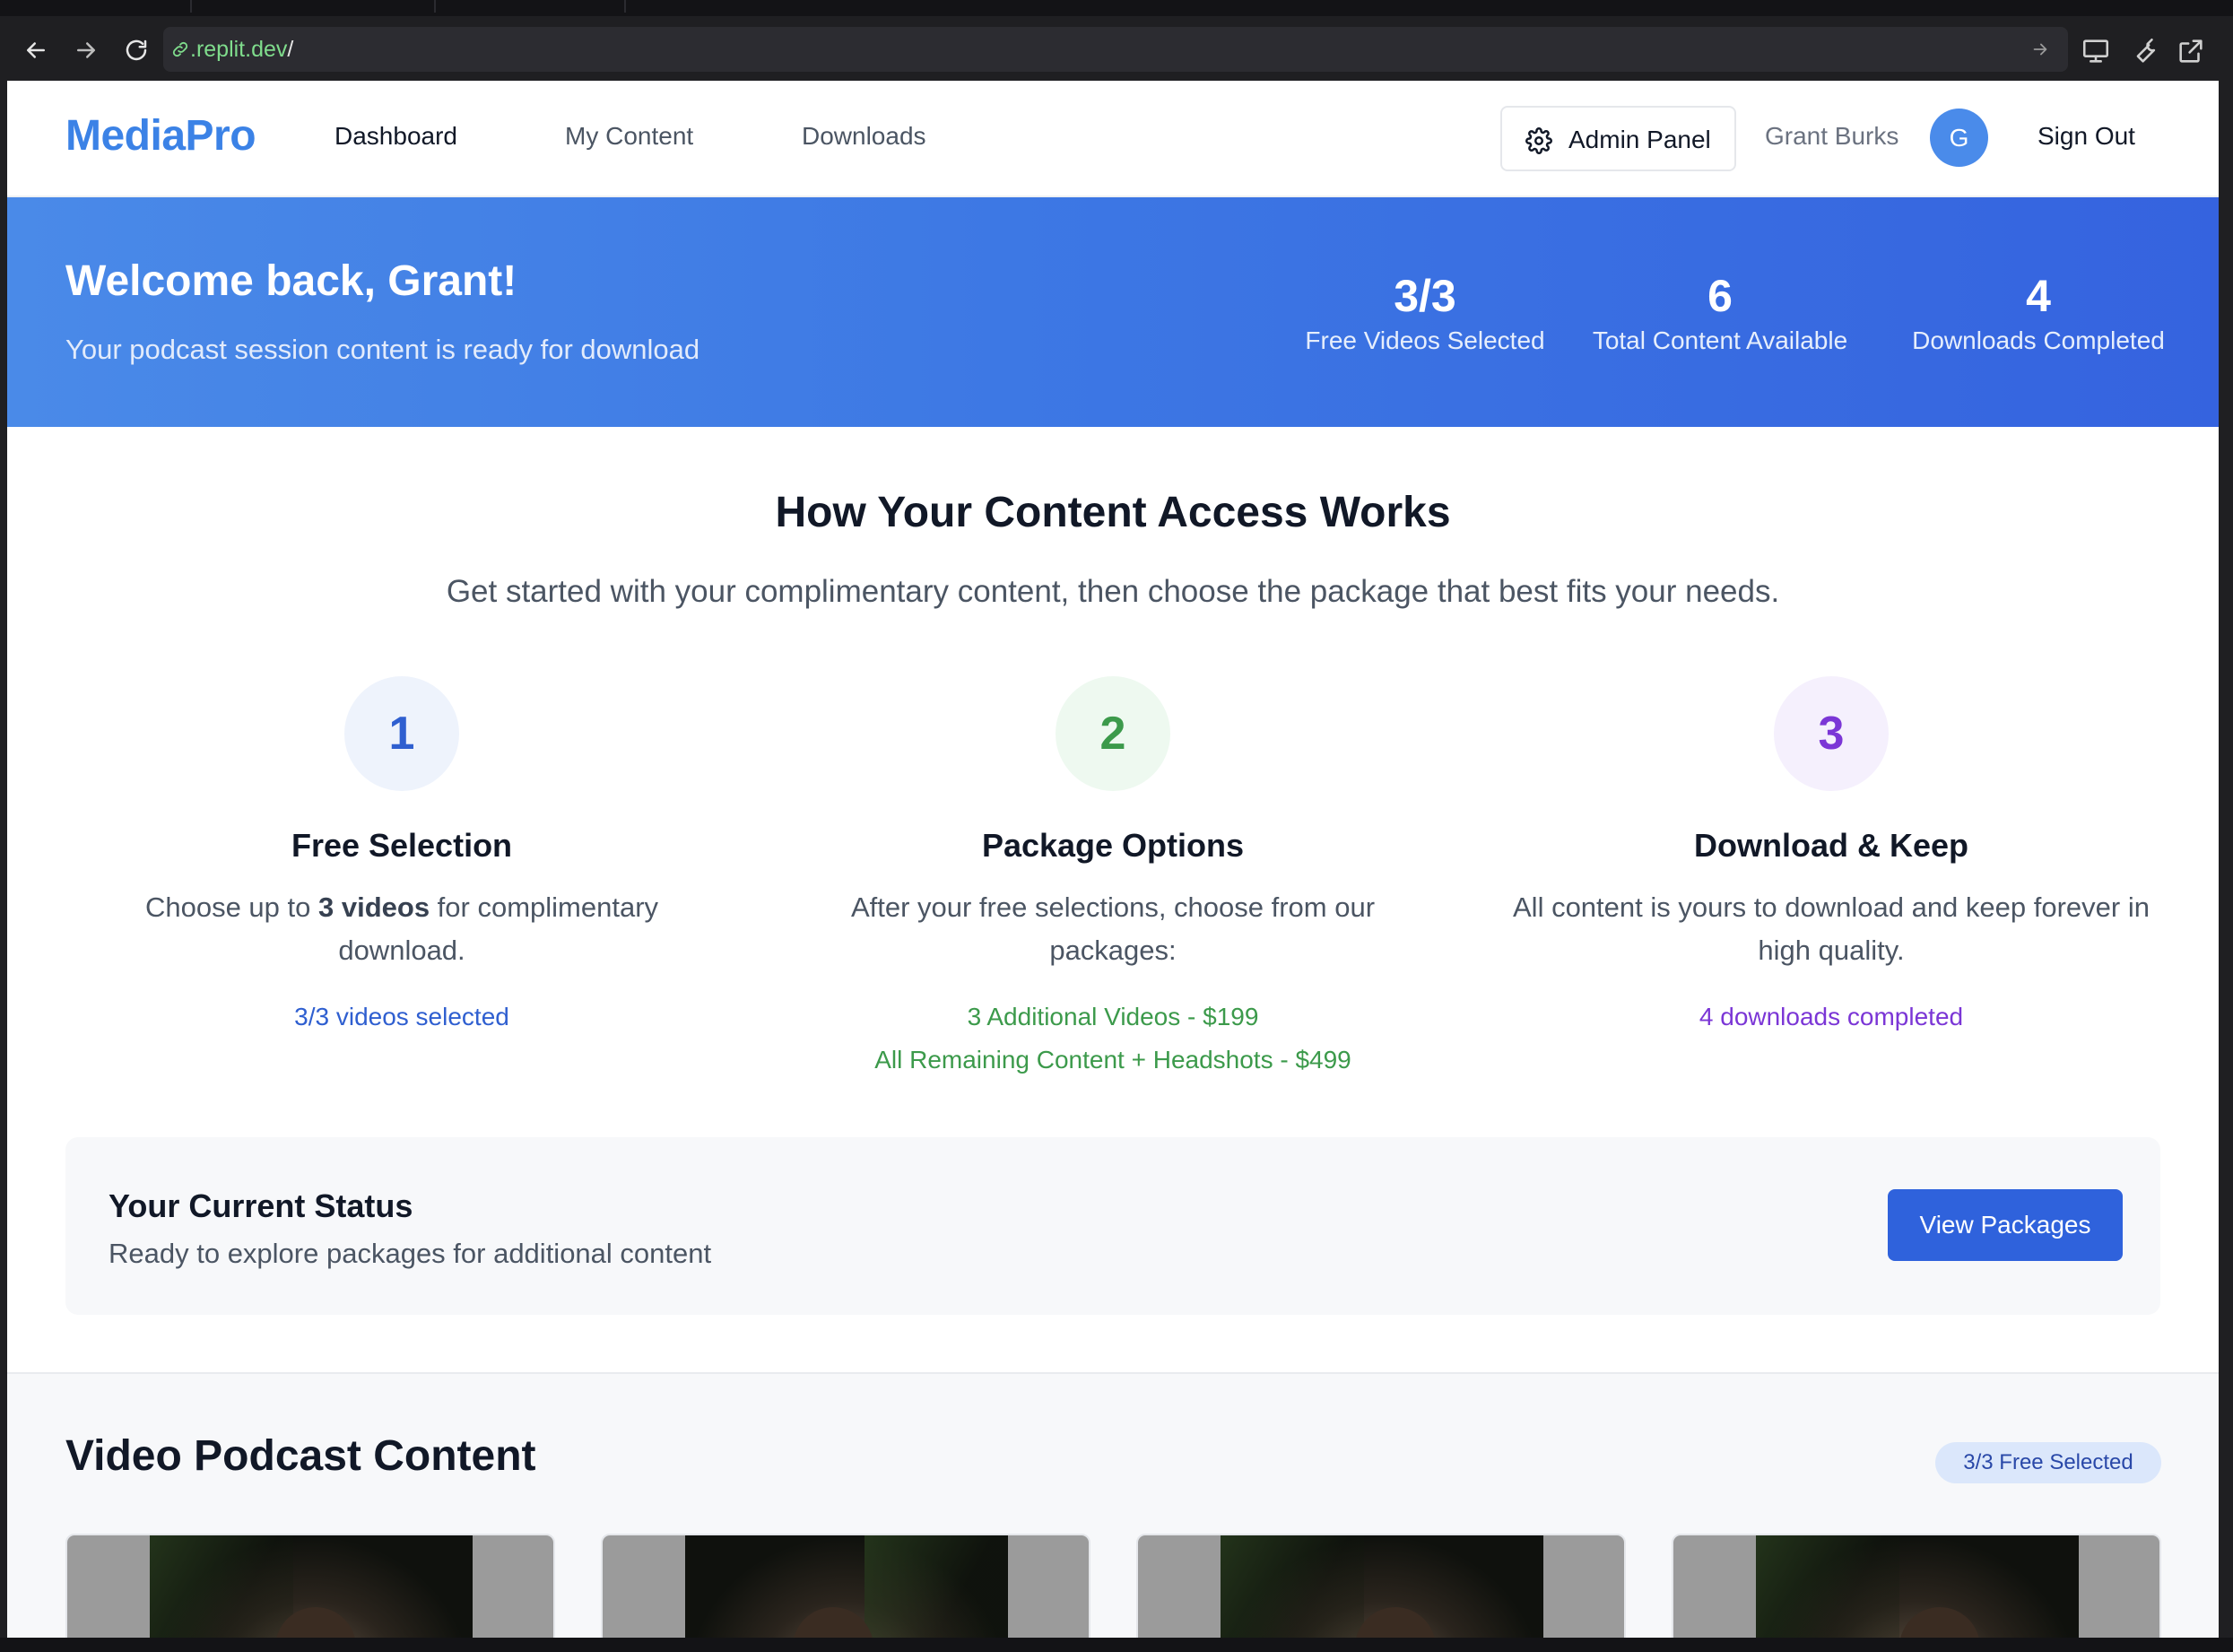  Describe the element at coordinates (1538, 140) in the screenshot. I see `gear-icon` at that location.